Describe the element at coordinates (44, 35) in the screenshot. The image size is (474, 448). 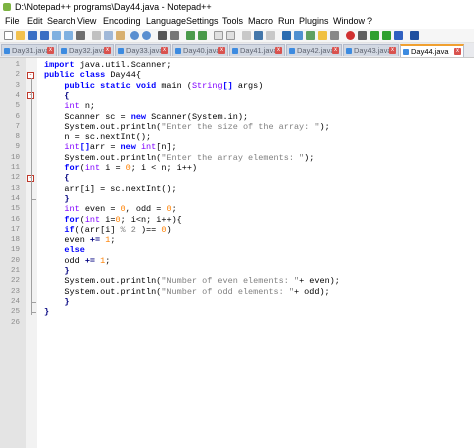
I see `save-all-icon` at that location.